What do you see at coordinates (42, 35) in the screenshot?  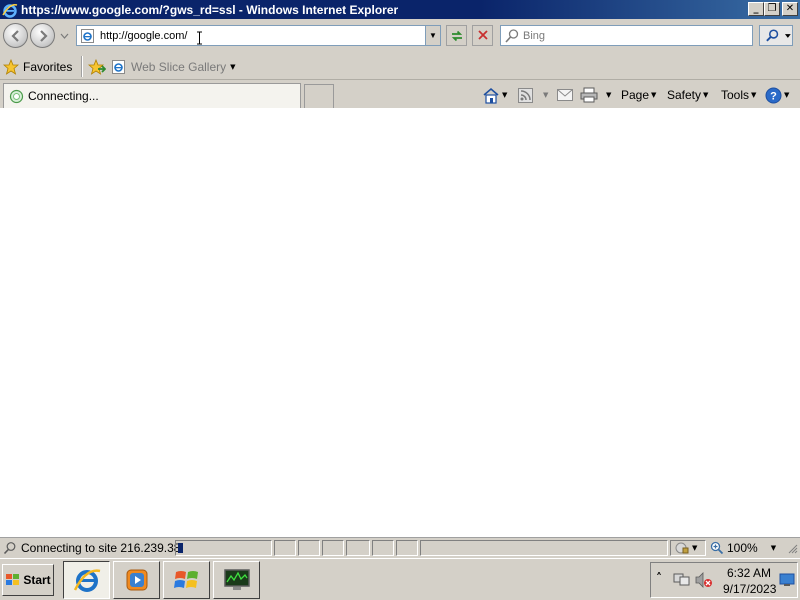 I see `forward-button` at bounding box center [42, 35].